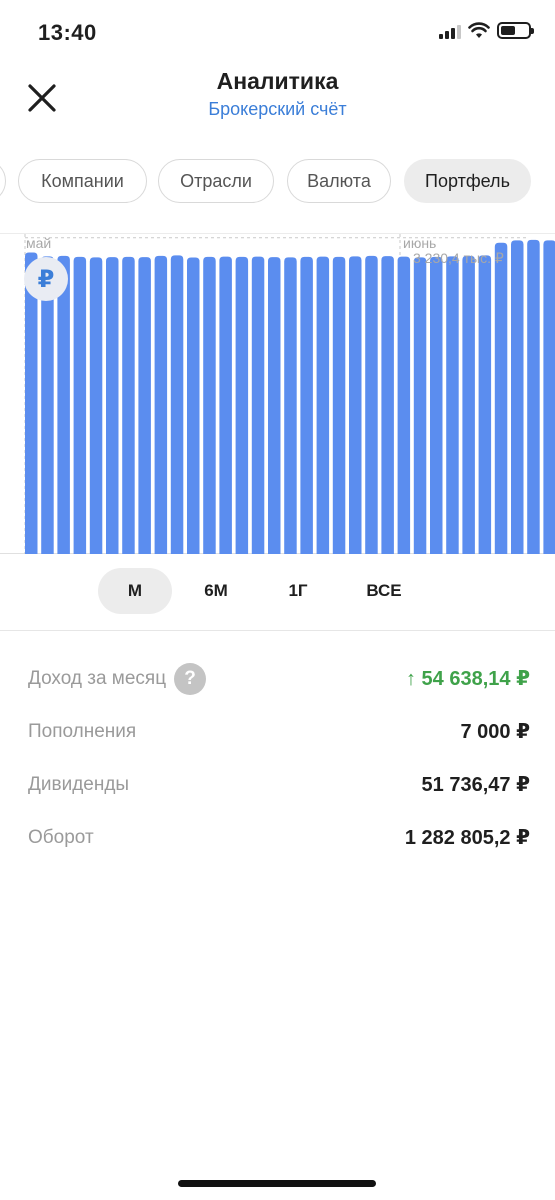 The image size is (555, 1200). I want to click on stat-value-income: ↑ 54 638,14 ₽, so click(468, 678).